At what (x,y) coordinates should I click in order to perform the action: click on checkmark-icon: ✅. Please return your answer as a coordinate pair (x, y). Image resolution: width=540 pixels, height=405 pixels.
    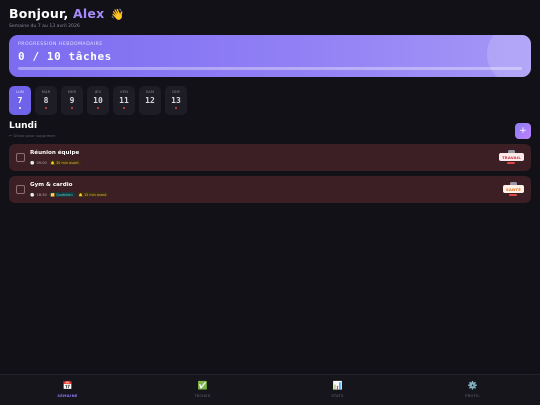
    Looking at the image, I should click on (202, 385).